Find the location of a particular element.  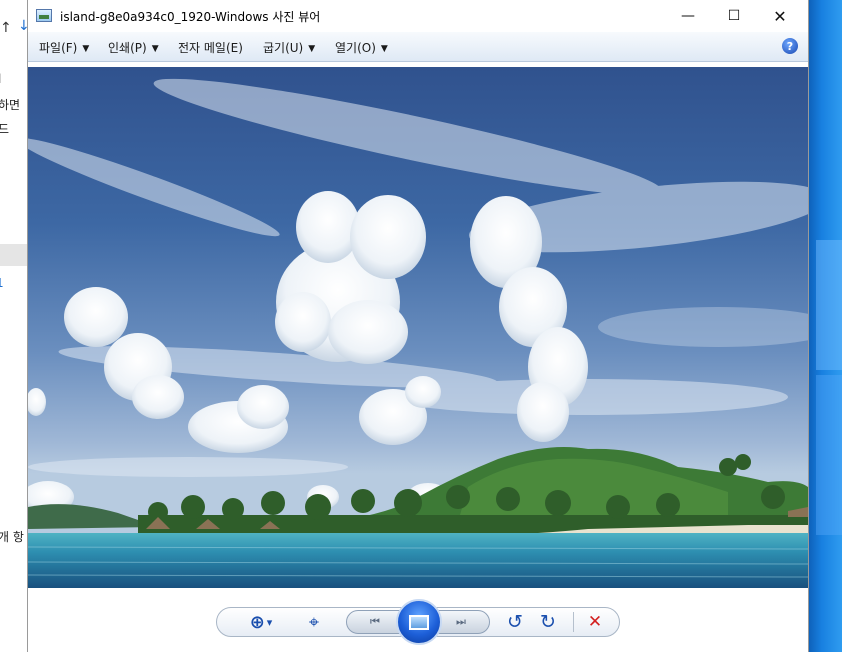

menu-file-label: 파일(F) is located at coordinates (58, 48).